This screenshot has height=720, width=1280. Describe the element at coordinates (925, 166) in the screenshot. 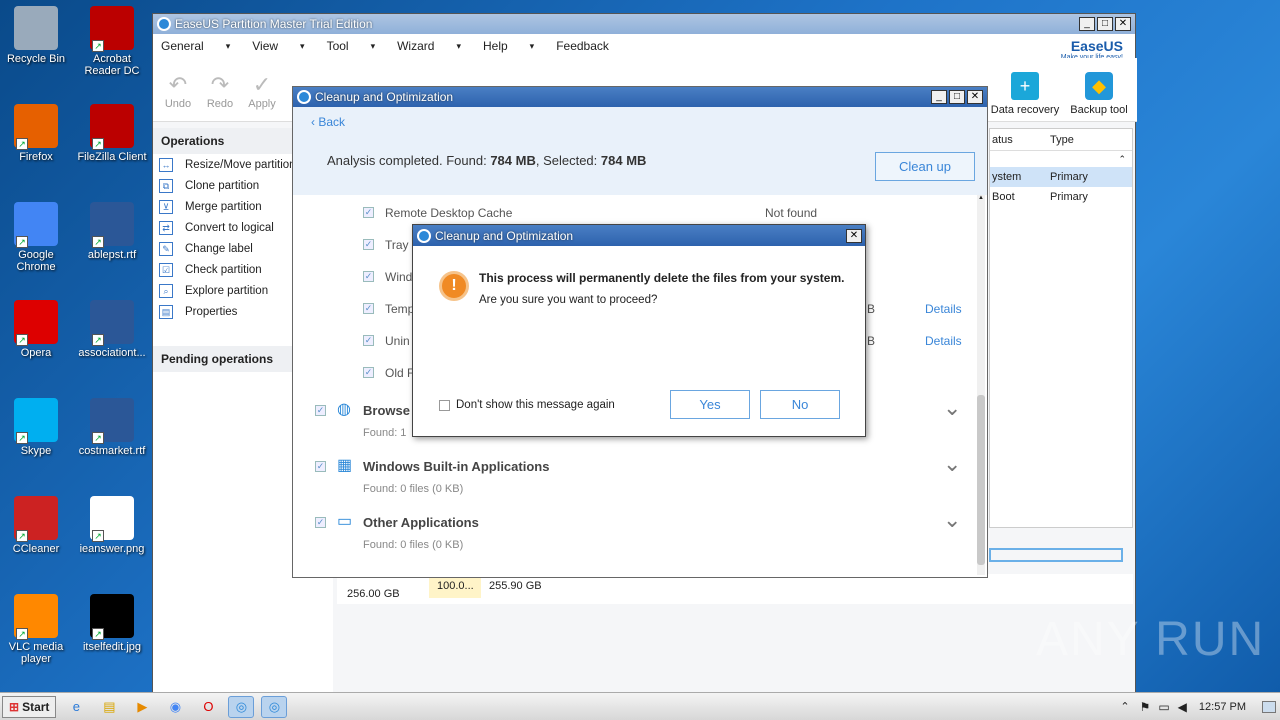

I see `clean-up-button: Clean up` at that location.